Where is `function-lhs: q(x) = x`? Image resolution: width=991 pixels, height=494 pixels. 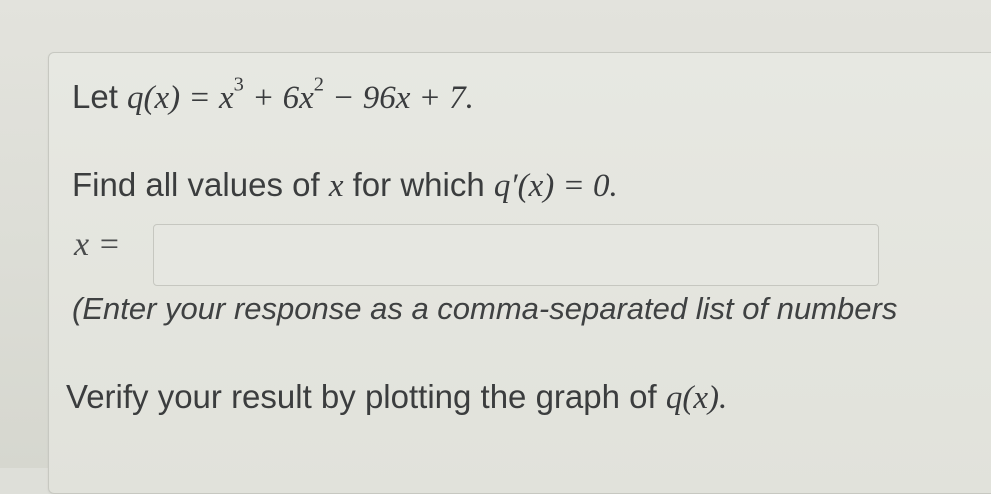
function-lhs: q(x) = x is located at coordinates (180, 98).